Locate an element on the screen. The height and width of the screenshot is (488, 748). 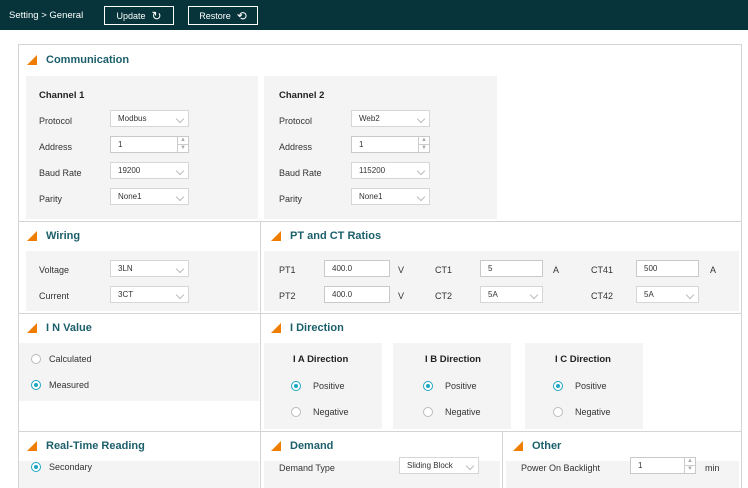
realtime-panel: Secondary is located at coordinates (139, 474).